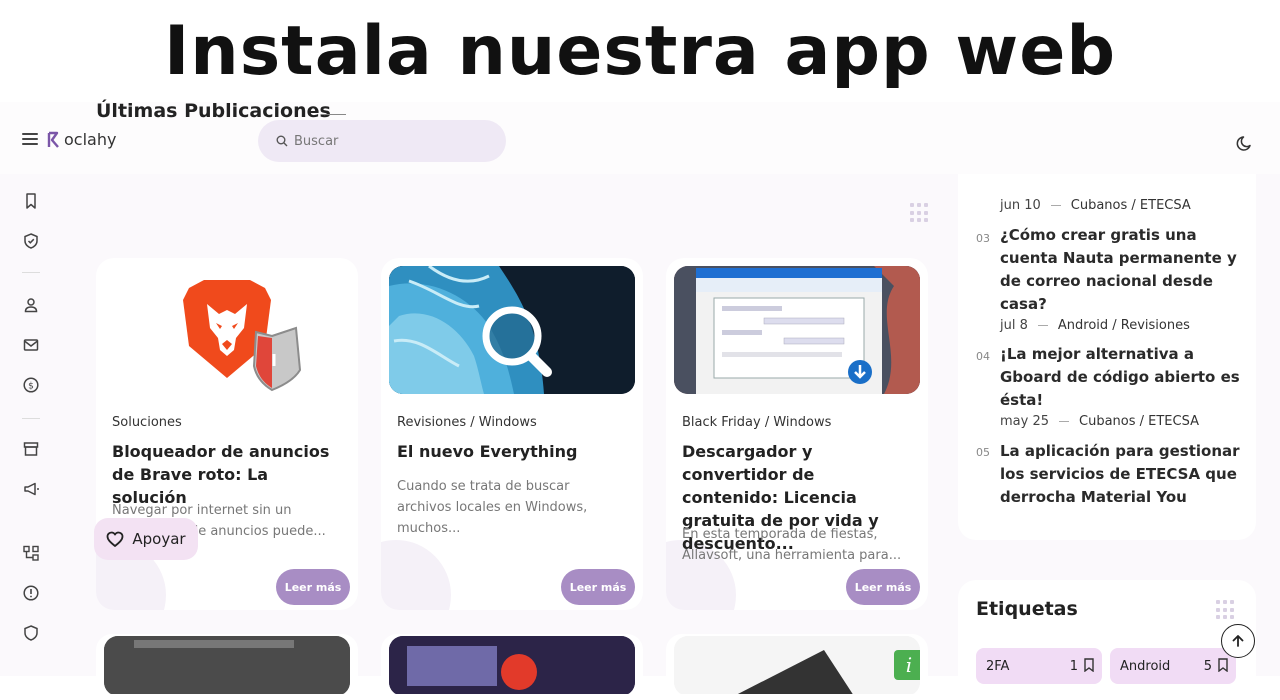 This screenshot has height=700, width=1280. I want to click on tag-label: 2FA, so click(998, 666).